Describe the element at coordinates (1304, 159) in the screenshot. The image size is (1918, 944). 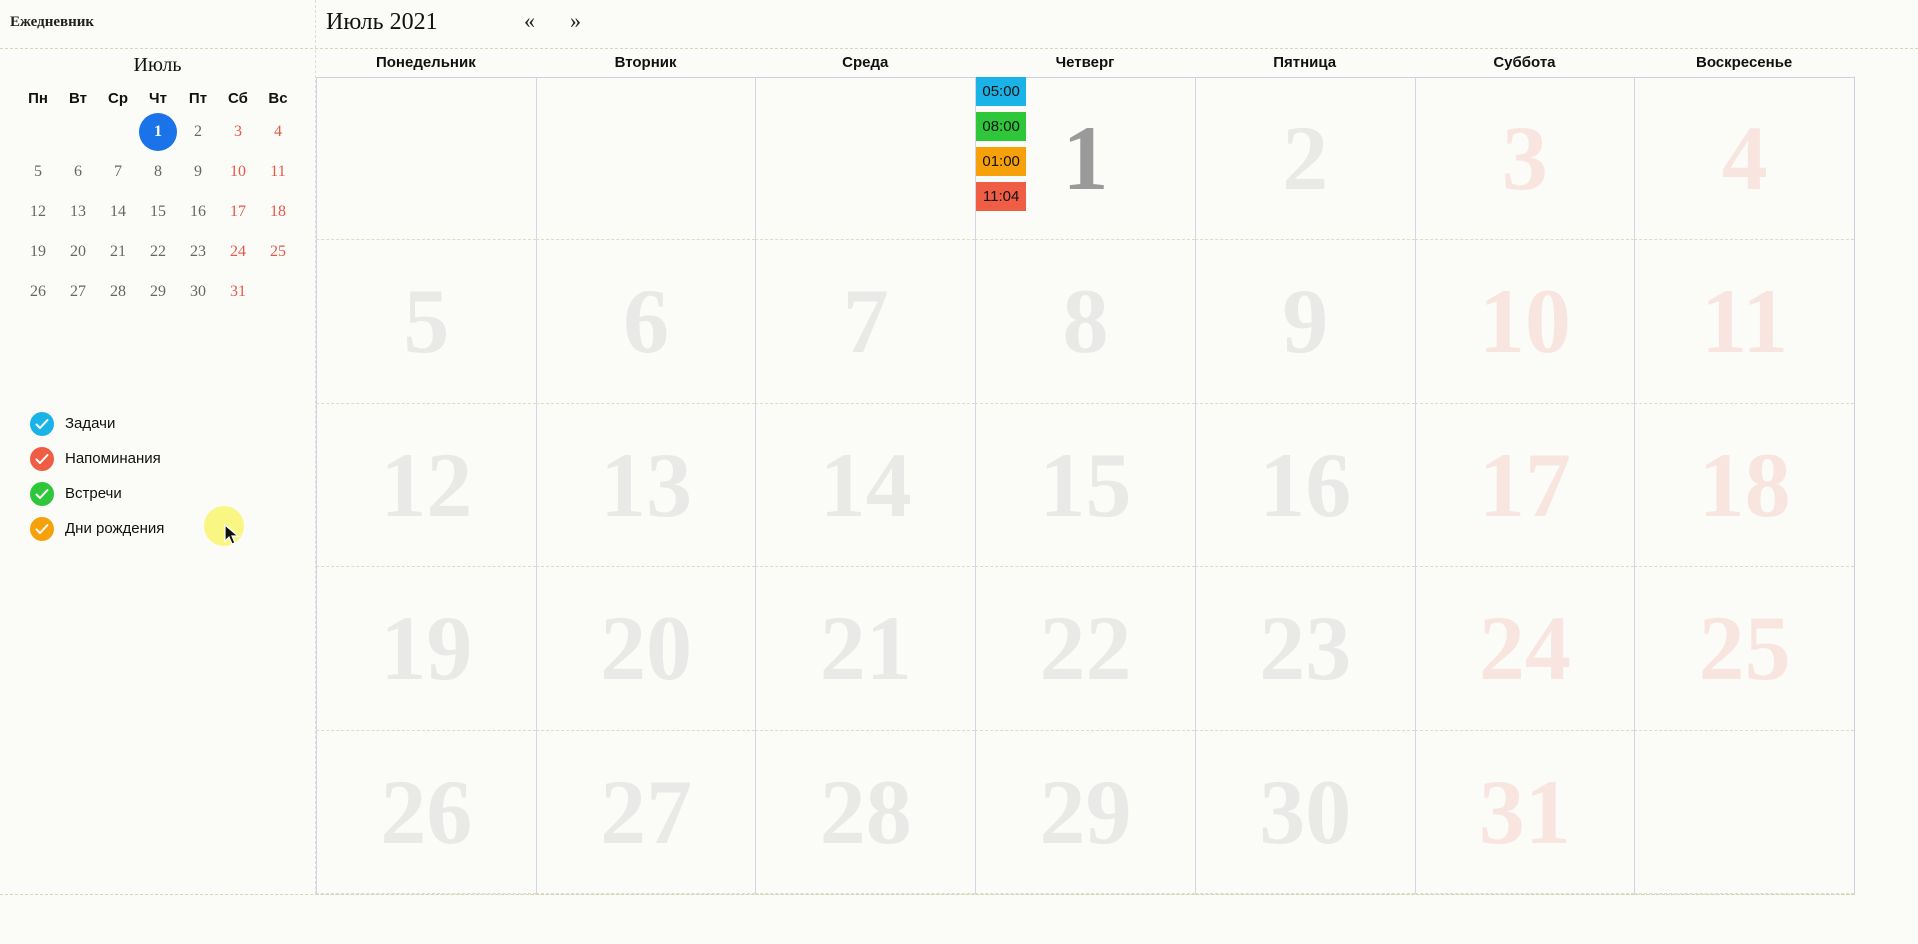
I see `day-cell-2: 2` at that location.